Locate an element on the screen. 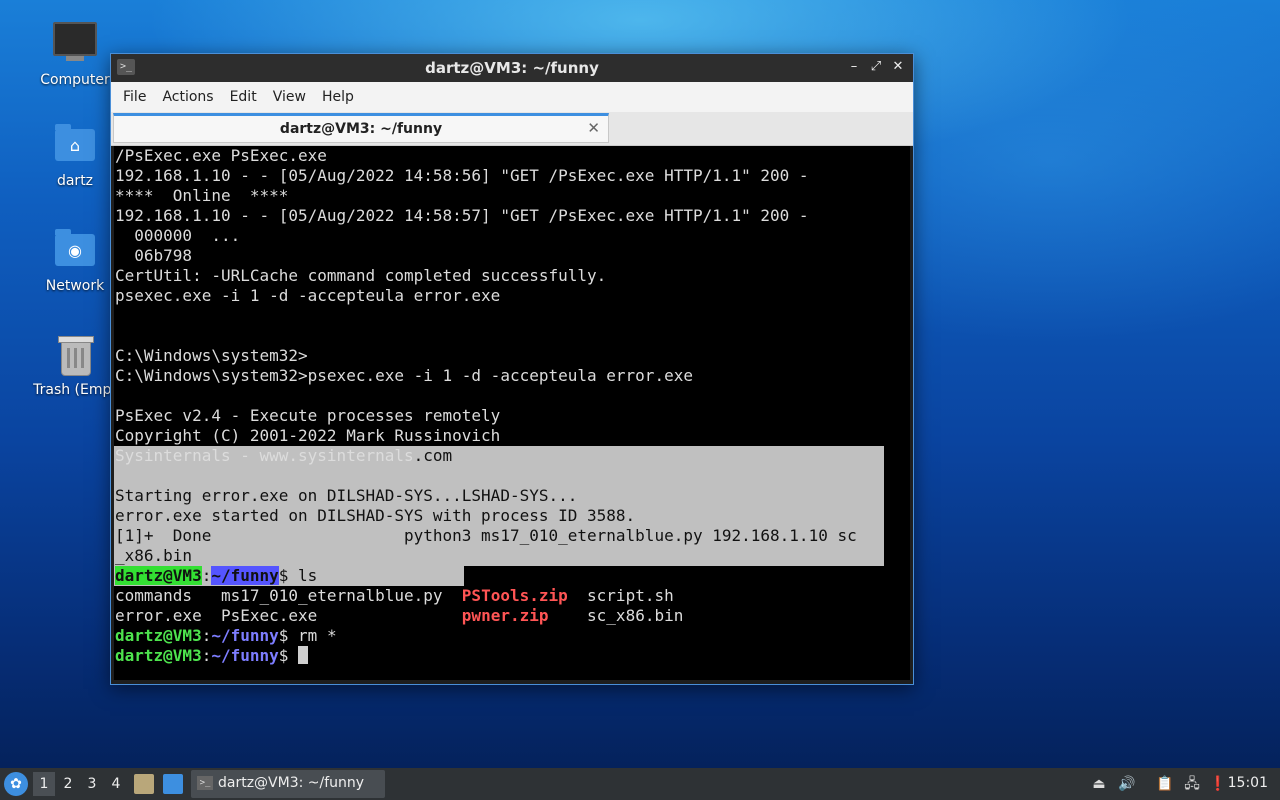 The width and height of the screenshot is (1280, 800). terminal-prompt-current: dartz@VM3:~/funny$ is located at coordinates (486, 656).